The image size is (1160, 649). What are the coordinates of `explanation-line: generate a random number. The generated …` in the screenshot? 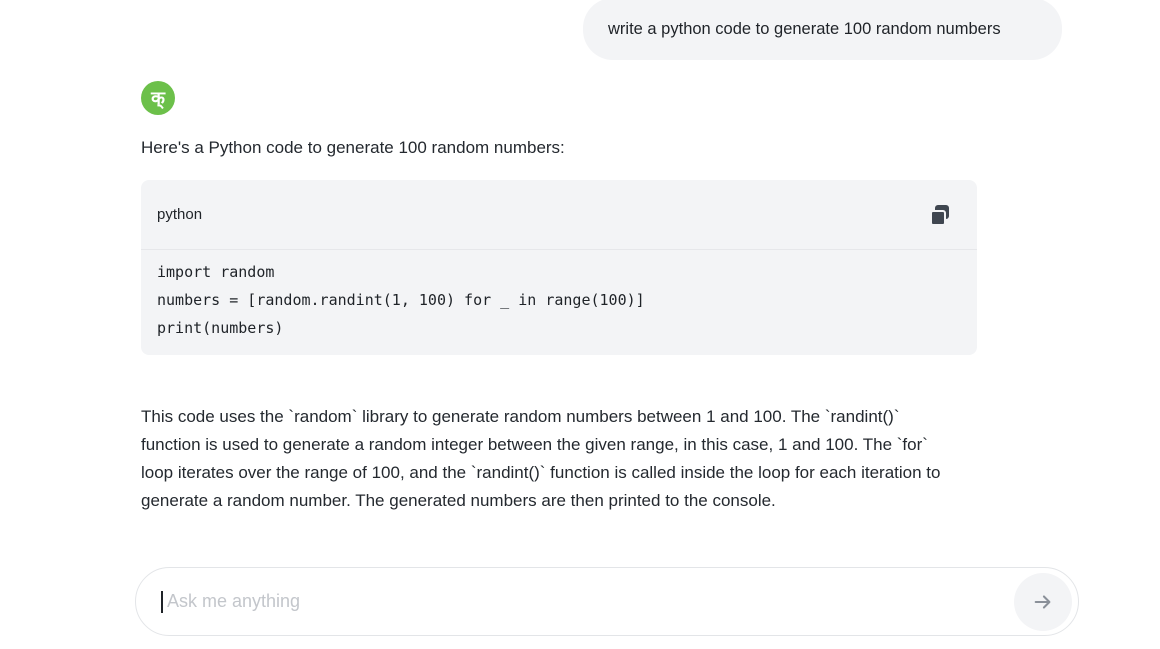 It's located at (458, 500).